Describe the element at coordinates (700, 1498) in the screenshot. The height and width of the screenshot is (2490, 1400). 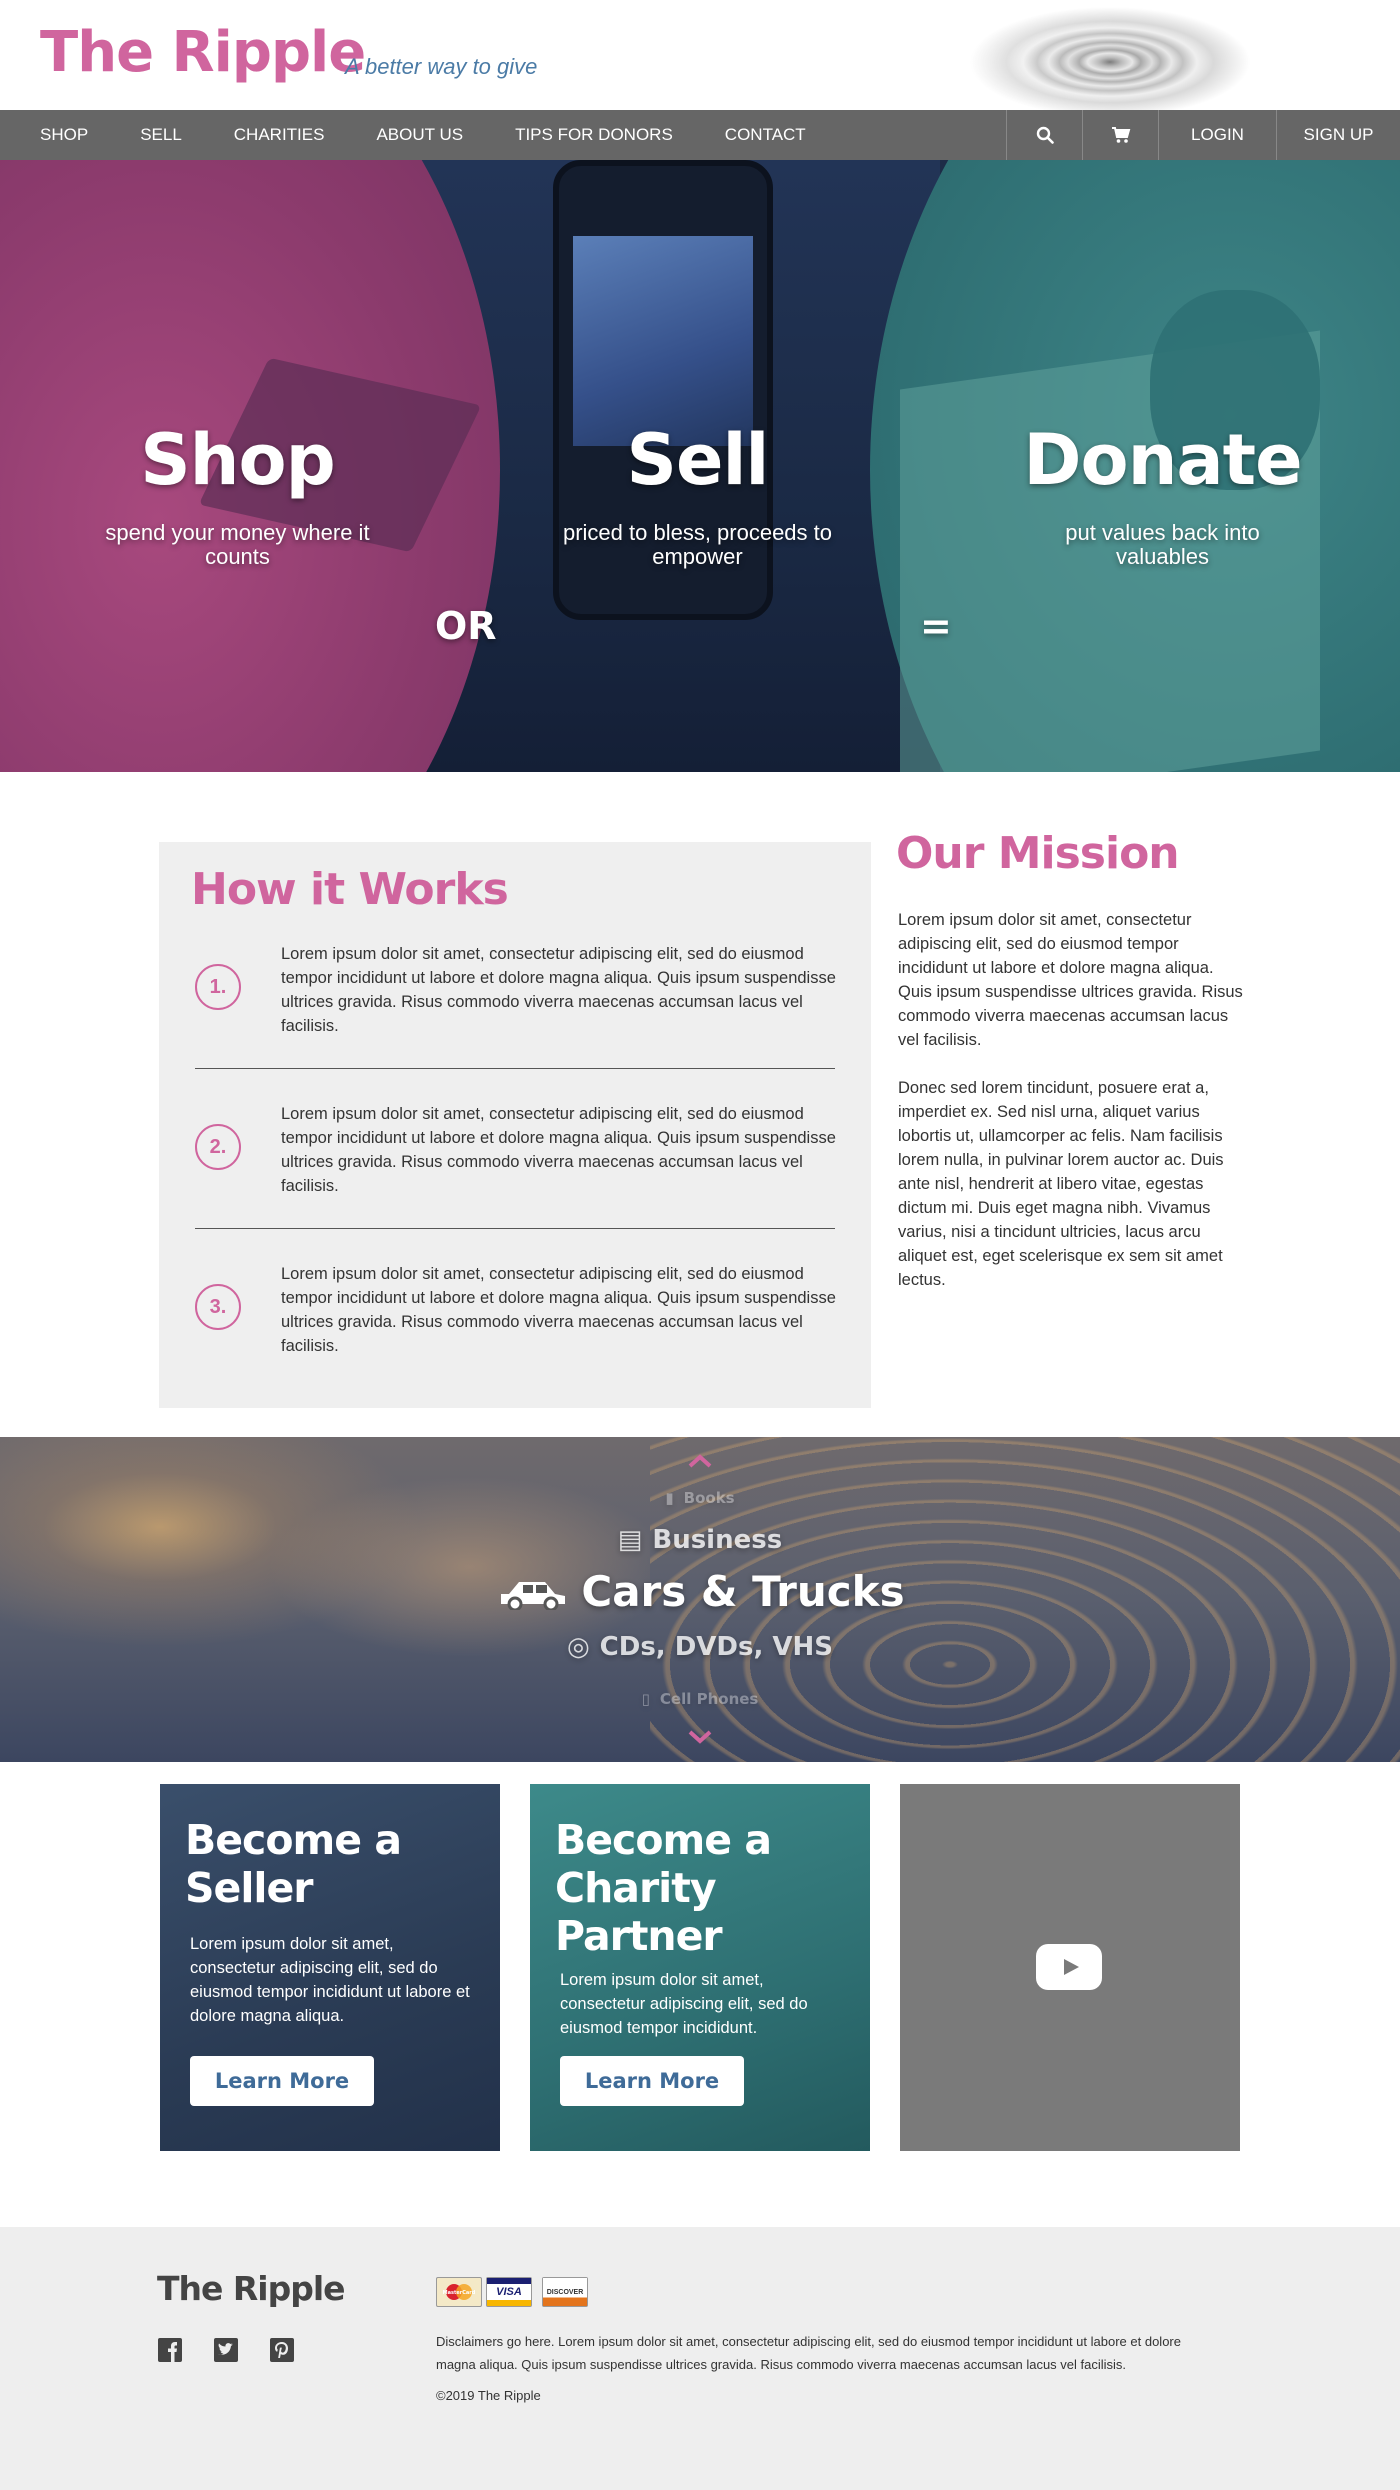
I see `category-item: ▮ Books` at that location.